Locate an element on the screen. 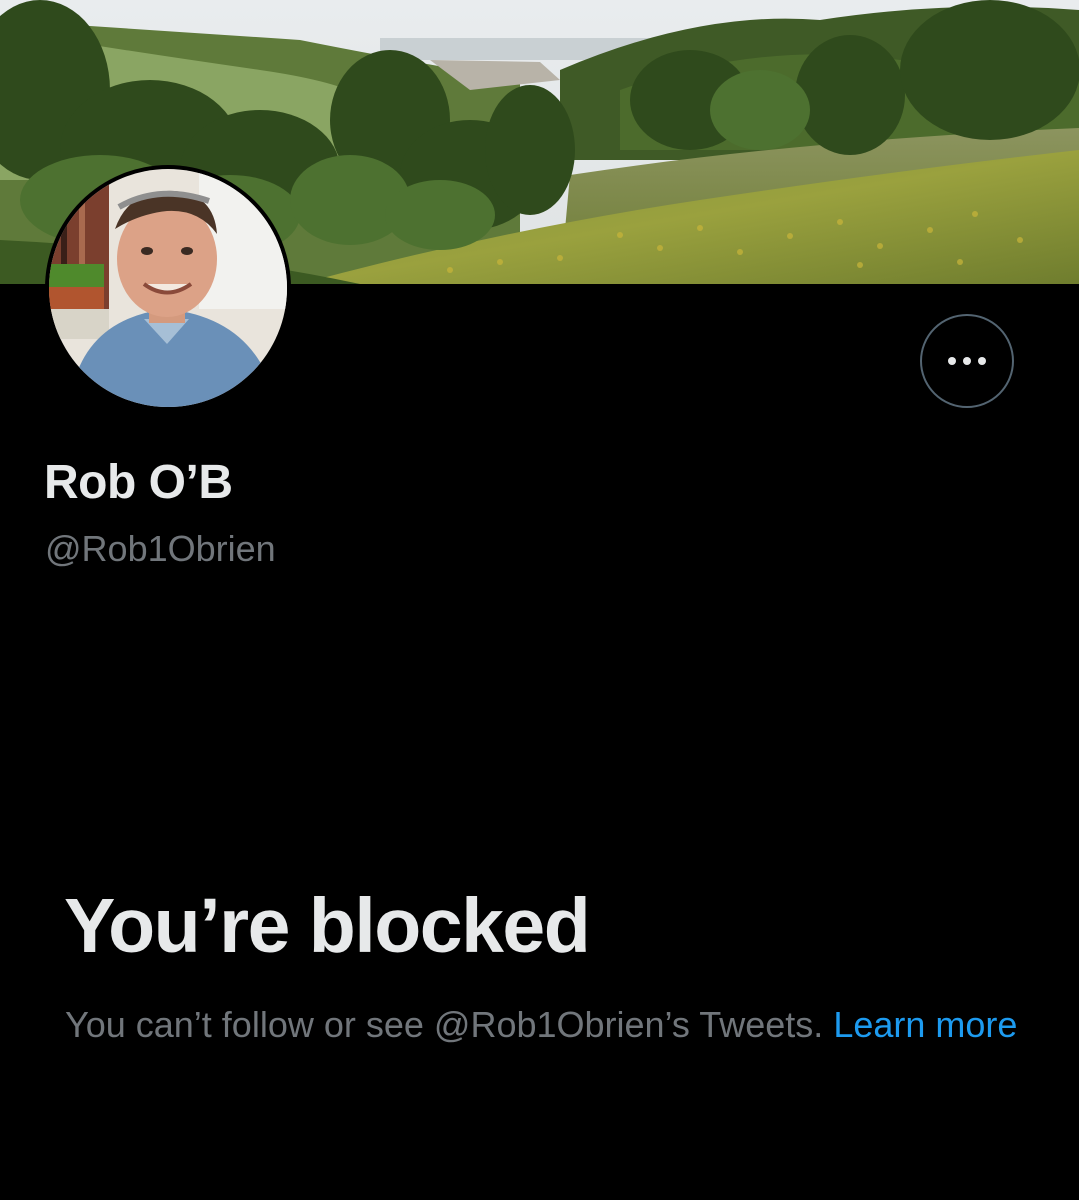 This screenshot has height=1200, width=1079. profile-avatar is located at coordinates (168, 288).